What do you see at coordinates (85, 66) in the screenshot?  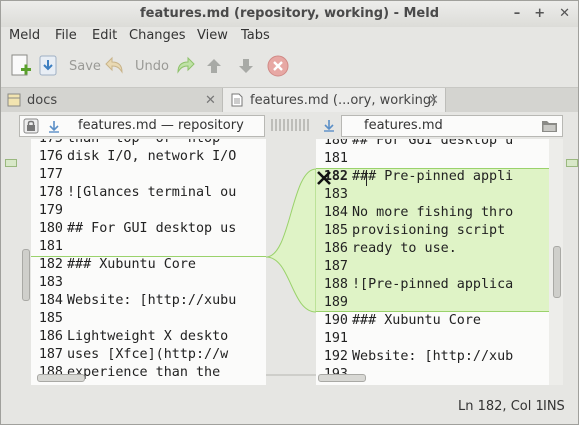 I see `save-label: Save` at bounding box center [85, 66].